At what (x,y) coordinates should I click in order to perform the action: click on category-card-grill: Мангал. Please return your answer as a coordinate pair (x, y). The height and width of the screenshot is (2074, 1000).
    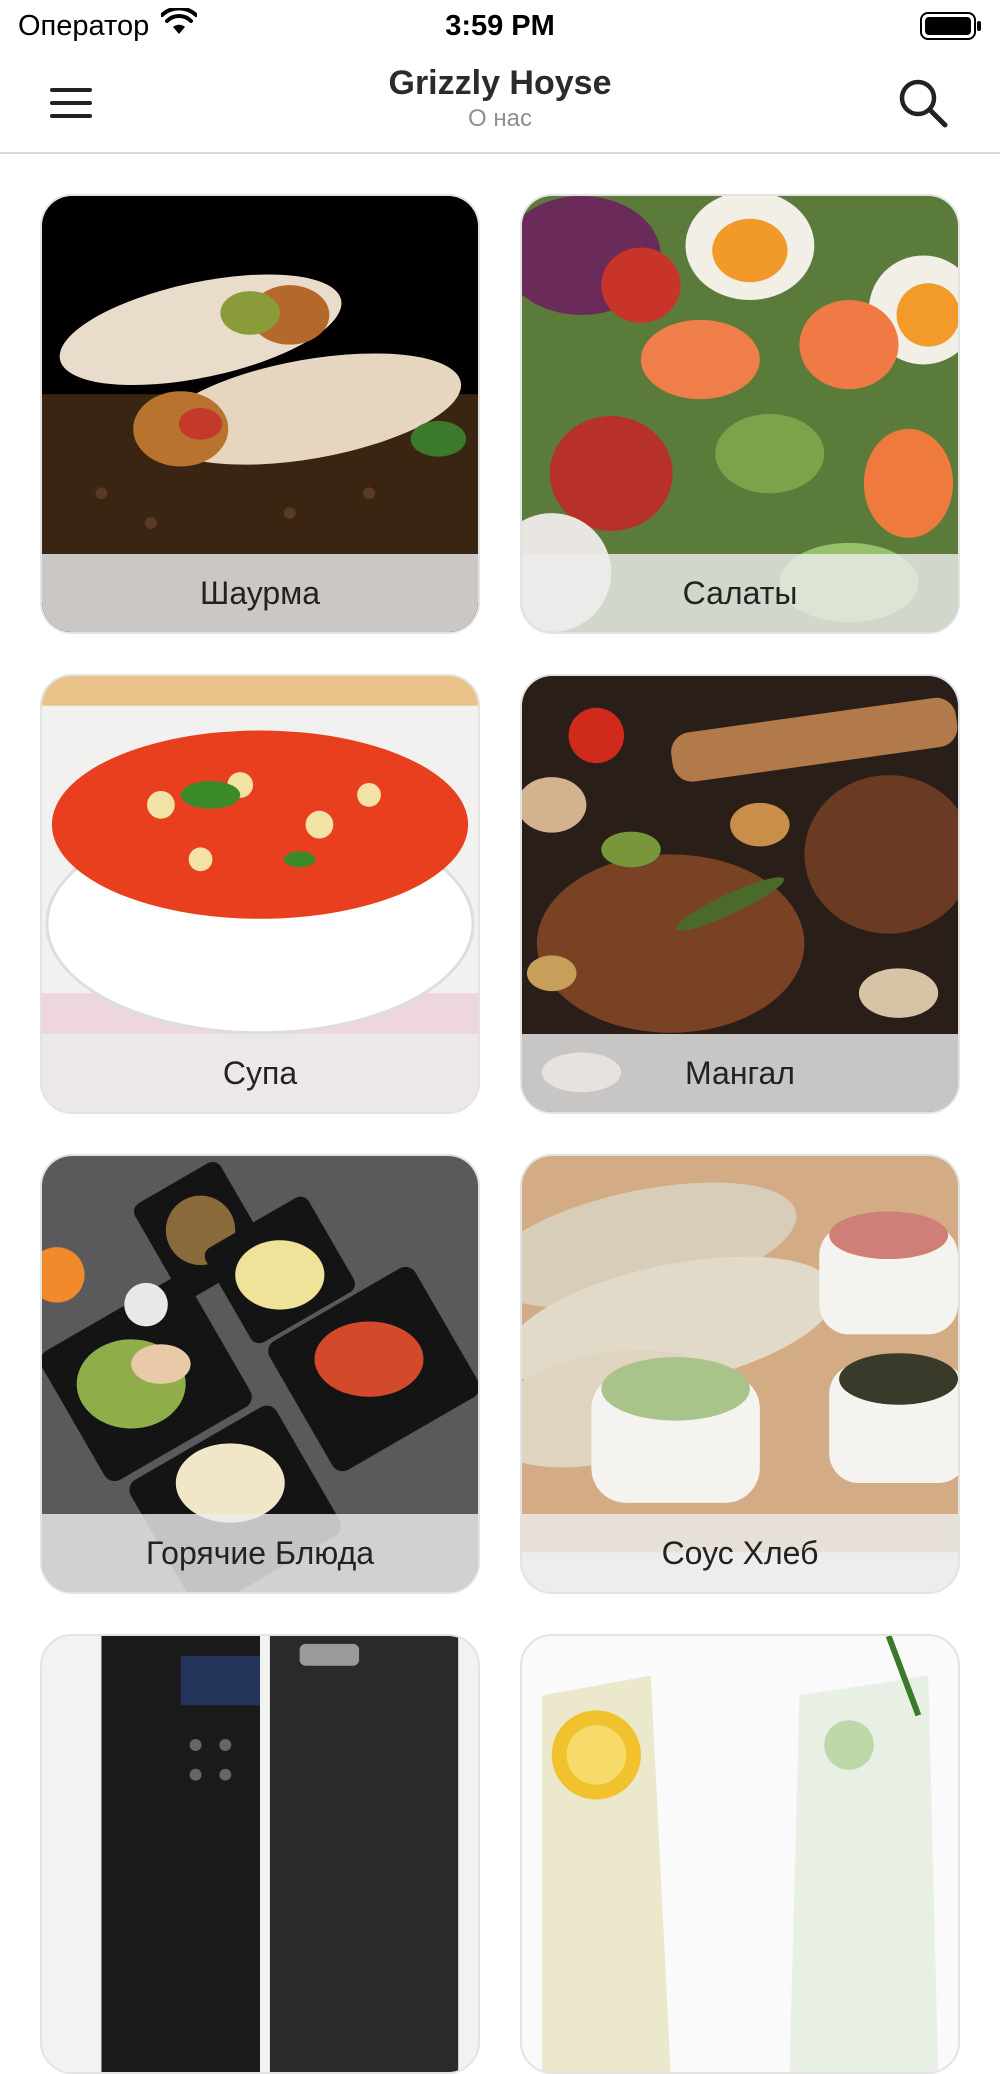
    Looking at the image, I should click on (740, 894).